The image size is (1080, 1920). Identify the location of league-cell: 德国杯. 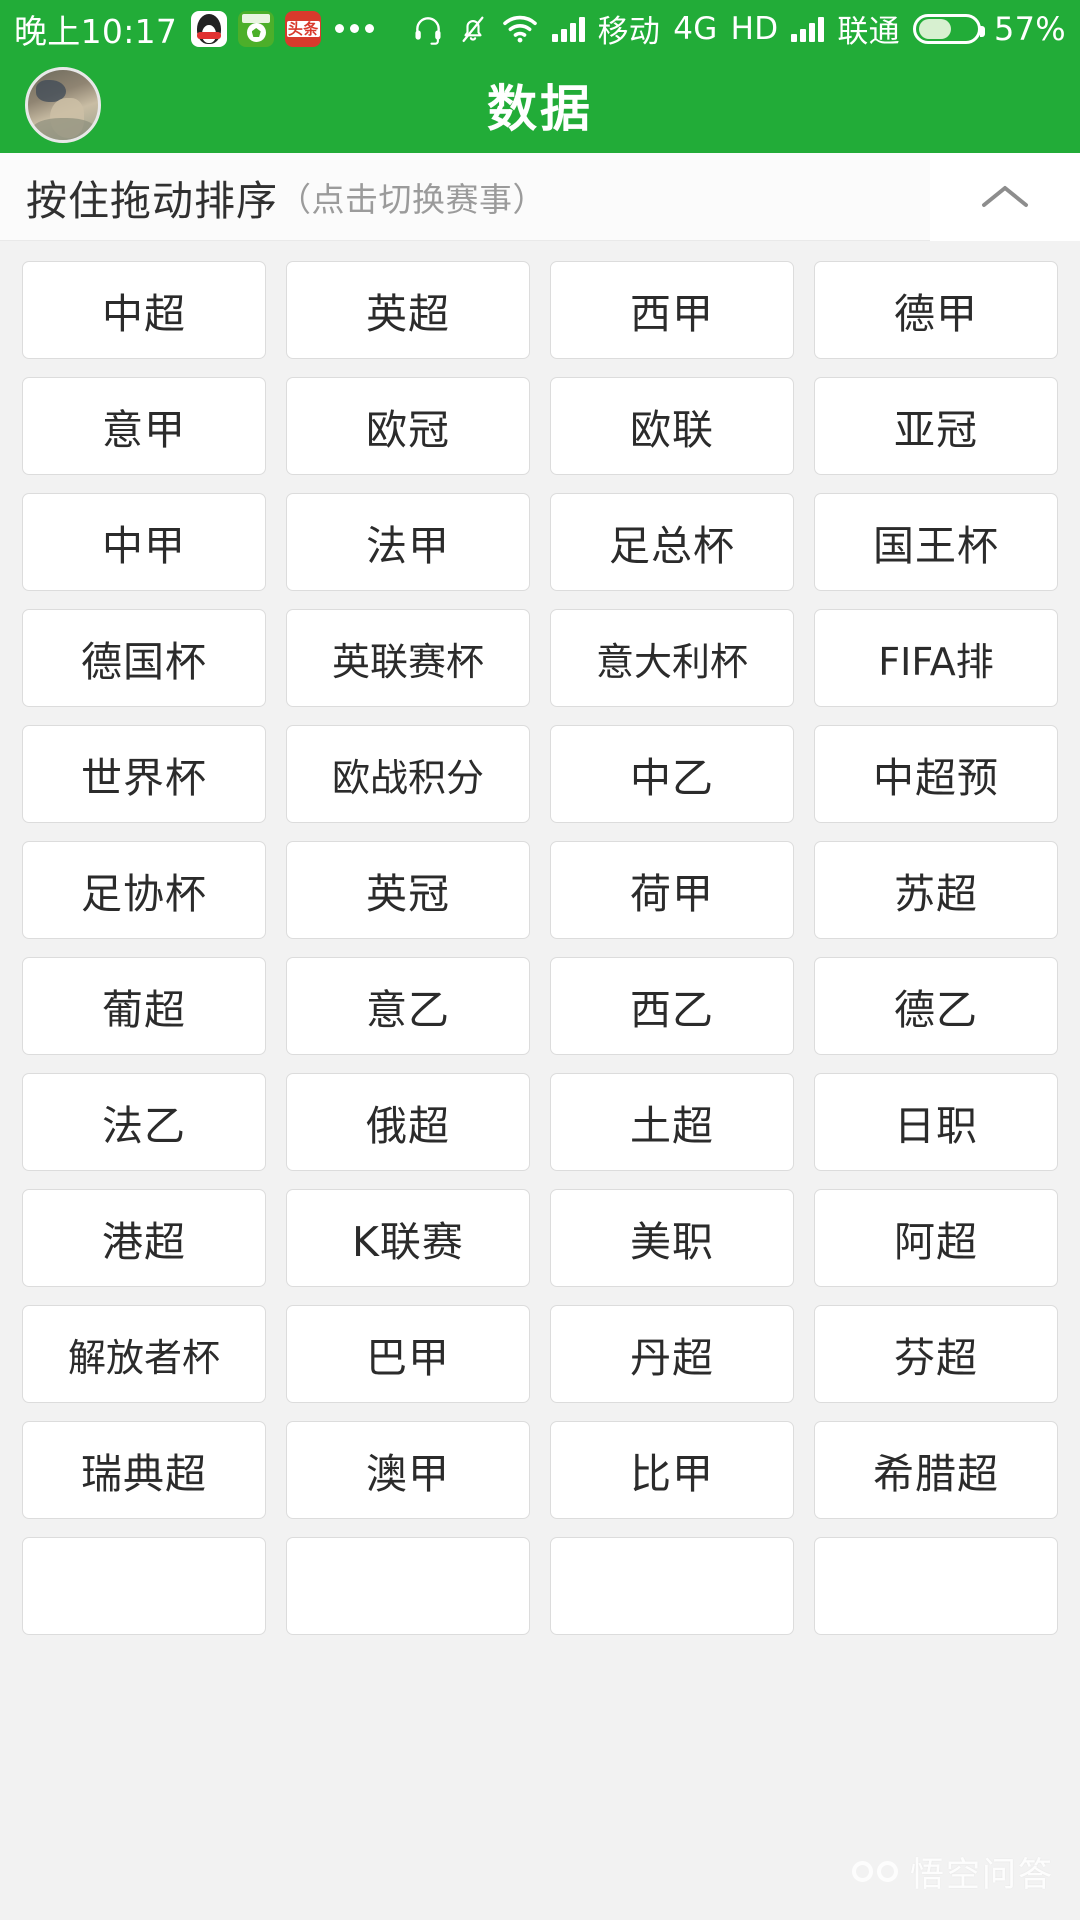
(144, 658).